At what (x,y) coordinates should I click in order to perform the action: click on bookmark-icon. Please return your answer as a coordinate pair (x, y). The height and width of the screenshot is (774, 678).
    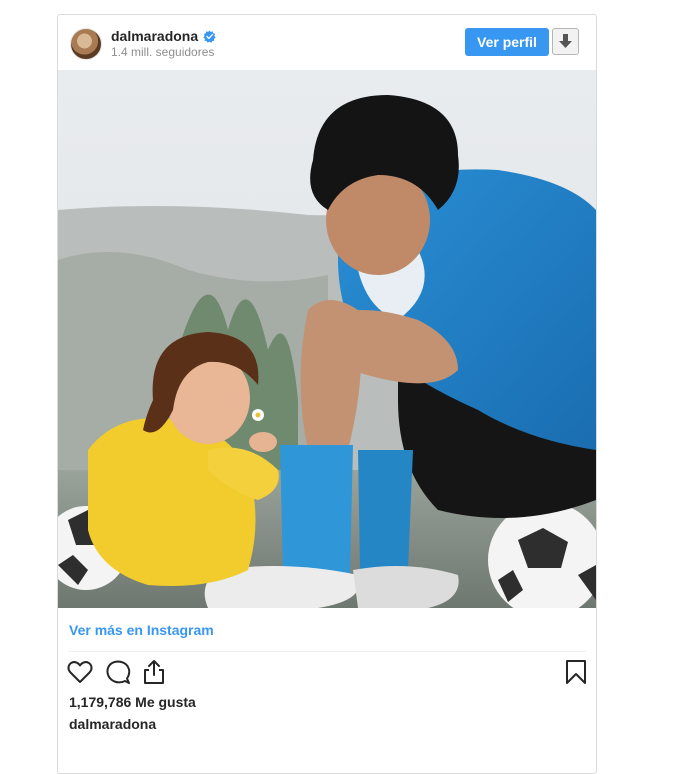
    Looking at the image, I should click on (576, 672).